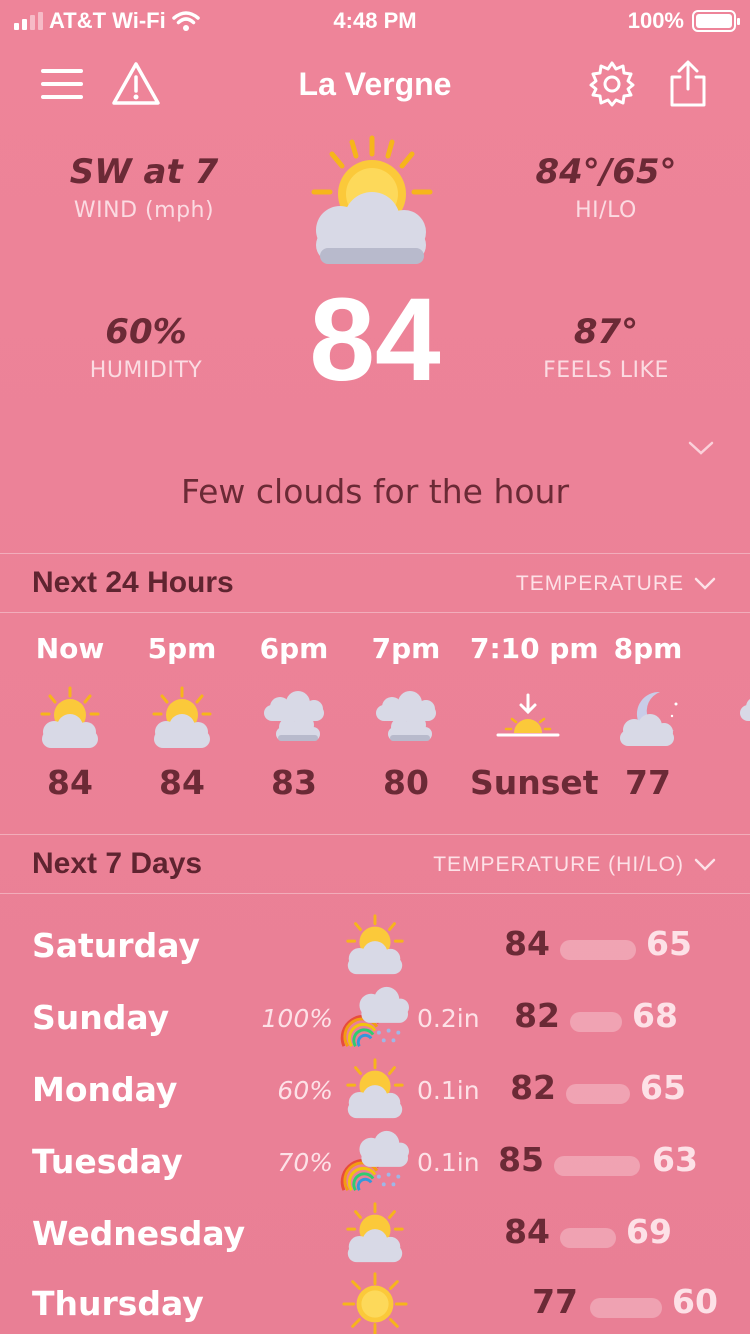 This screenshot has height=1334, width=750. I want to click on summary-text: Few clouds for the hour, so click(375, 491).